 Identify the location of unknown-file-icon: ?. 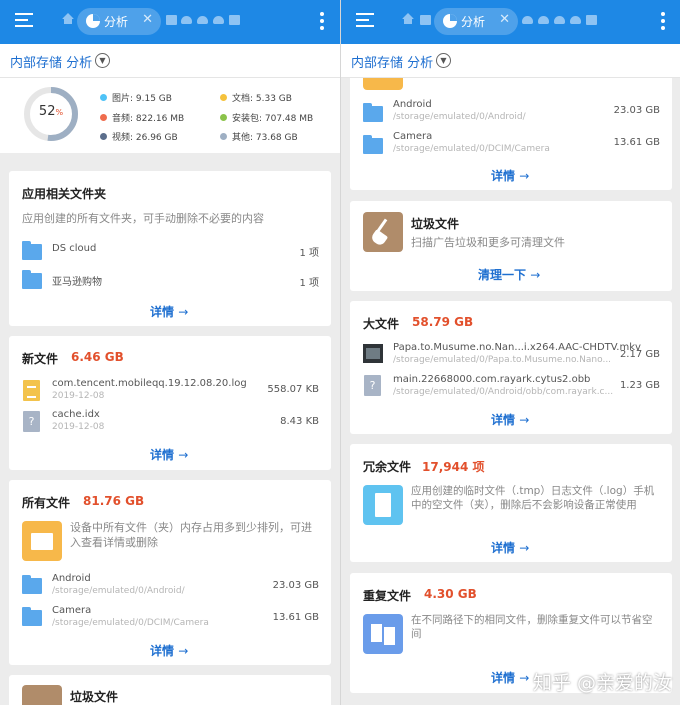
(31, 421).